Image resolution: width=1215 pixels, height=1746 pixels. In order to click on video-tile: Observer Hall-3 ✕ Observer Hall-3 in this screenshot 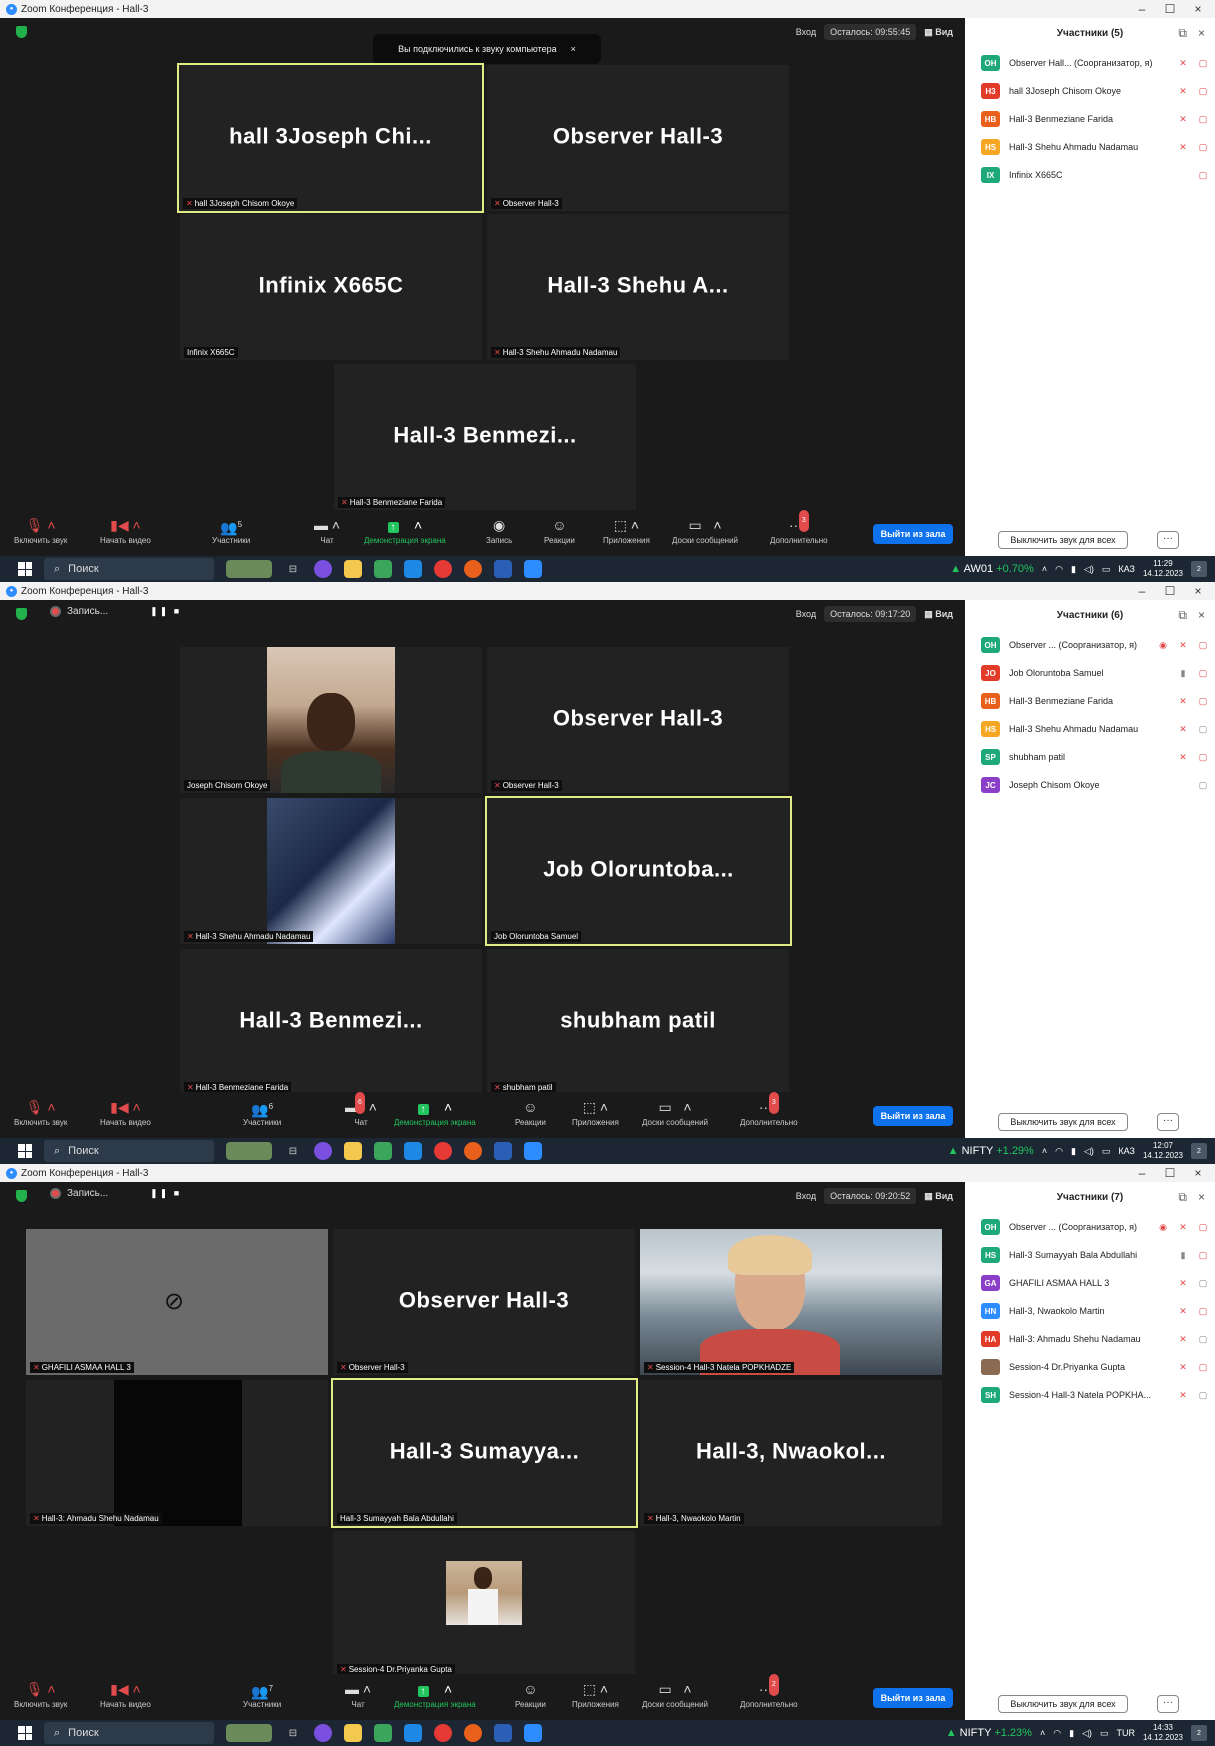, I will do `click(638, 138)`.